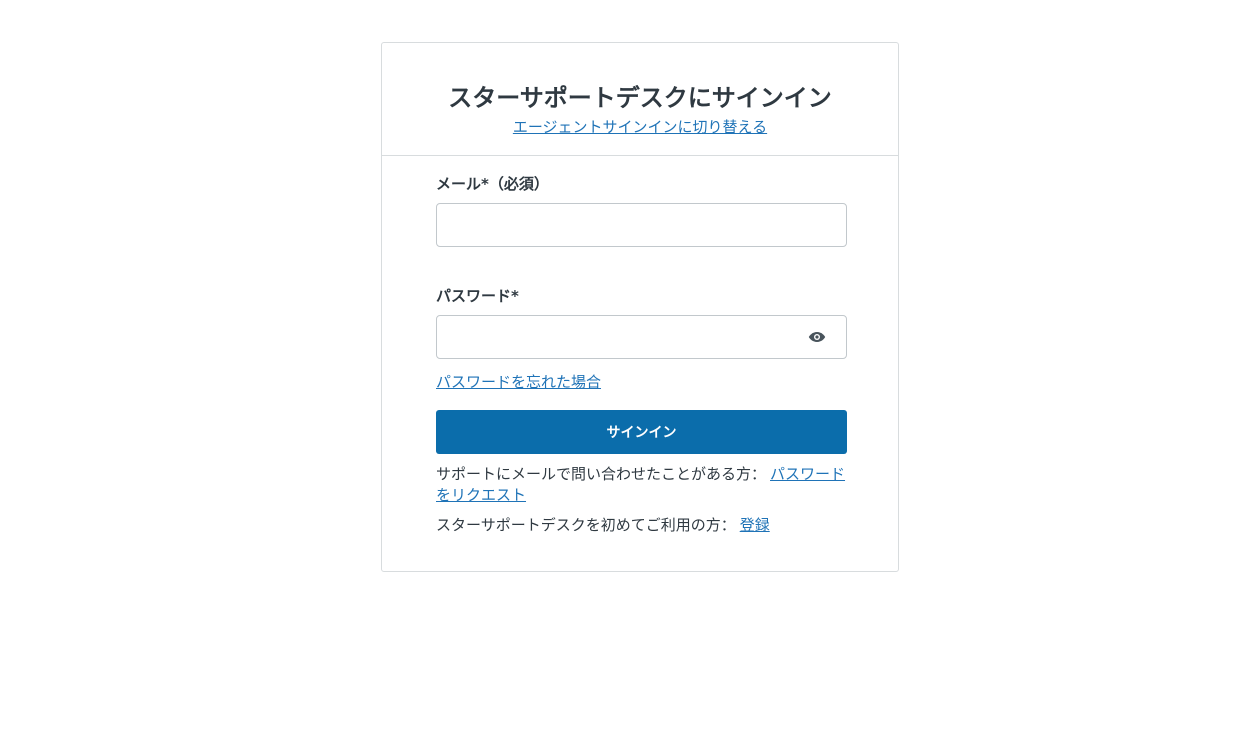  I want to click on register-link: 登録, so click(755, 525).